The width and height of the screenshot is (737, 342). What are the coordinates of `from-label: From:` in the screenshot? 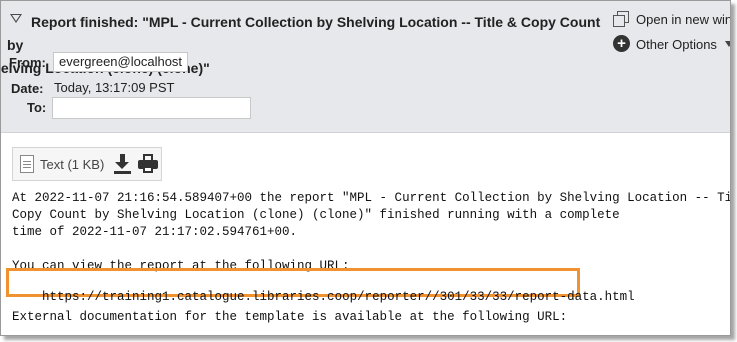 It's located at (27, 62).